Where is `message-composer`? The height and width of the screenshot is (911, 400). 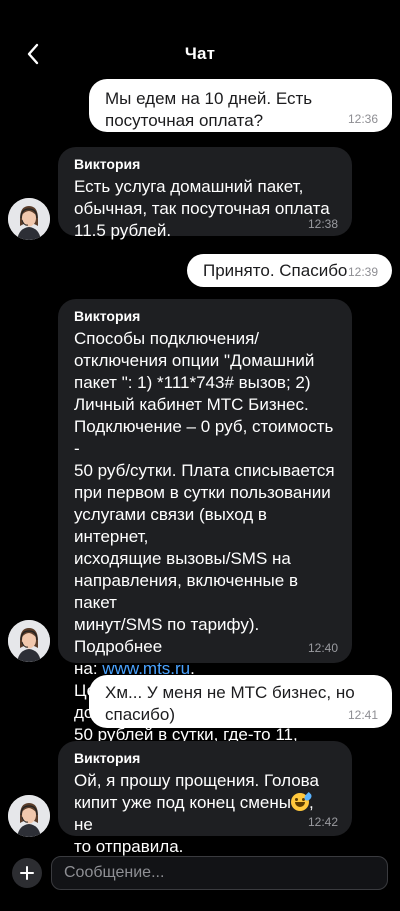 message-composer is located at coordinates (200, 881).